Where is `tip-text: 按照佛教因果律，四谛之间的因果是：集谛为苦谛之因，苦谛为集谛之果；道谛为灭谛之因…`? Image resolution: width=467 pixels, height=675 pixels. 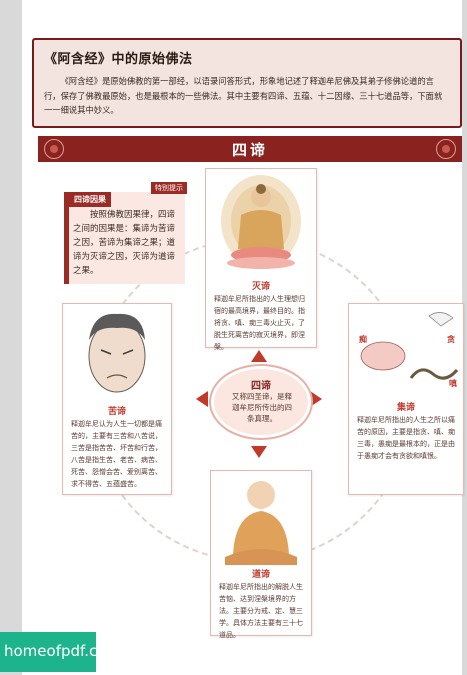
tip-text: 按照佛教因果律，四谛之间的因果是：集谛为苦谛之因，苦谛为集谛之果；道谛为灭谛之因… is located at coordinates (124, 243).